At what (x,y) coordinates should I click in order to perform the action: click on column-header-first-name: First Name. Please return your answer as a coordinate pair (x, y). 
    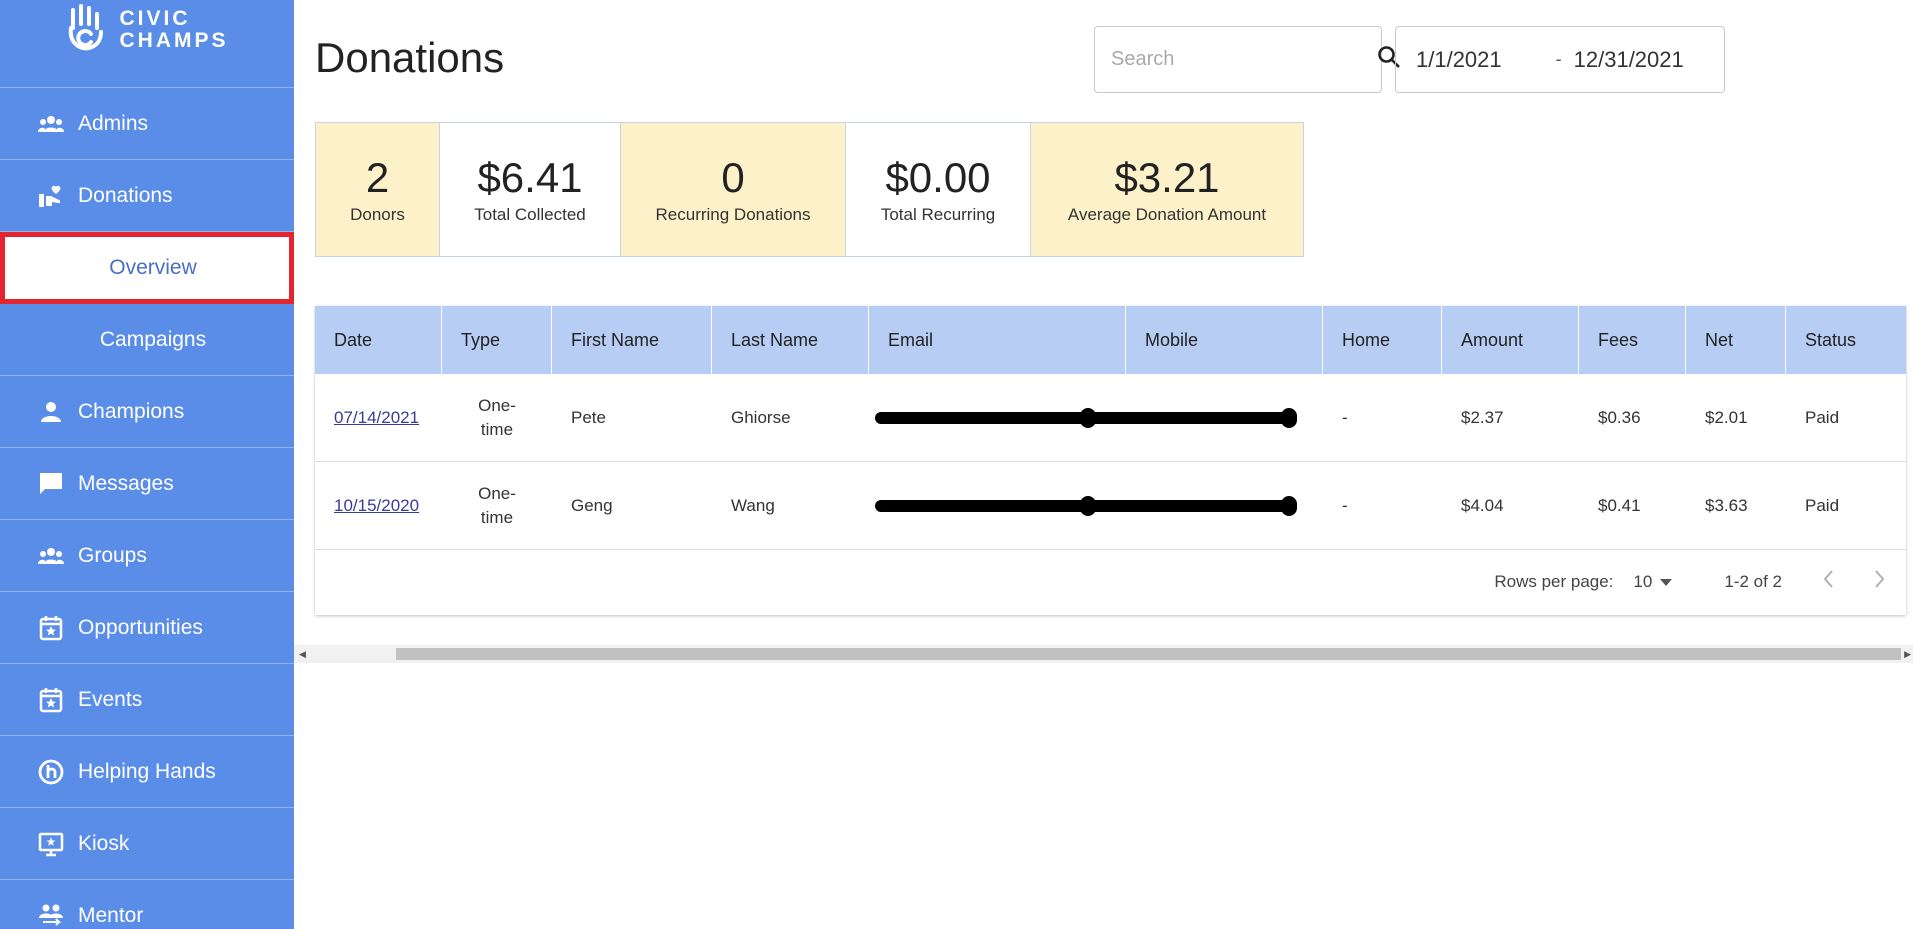
    Looking at the image, I should click on (632, 340).